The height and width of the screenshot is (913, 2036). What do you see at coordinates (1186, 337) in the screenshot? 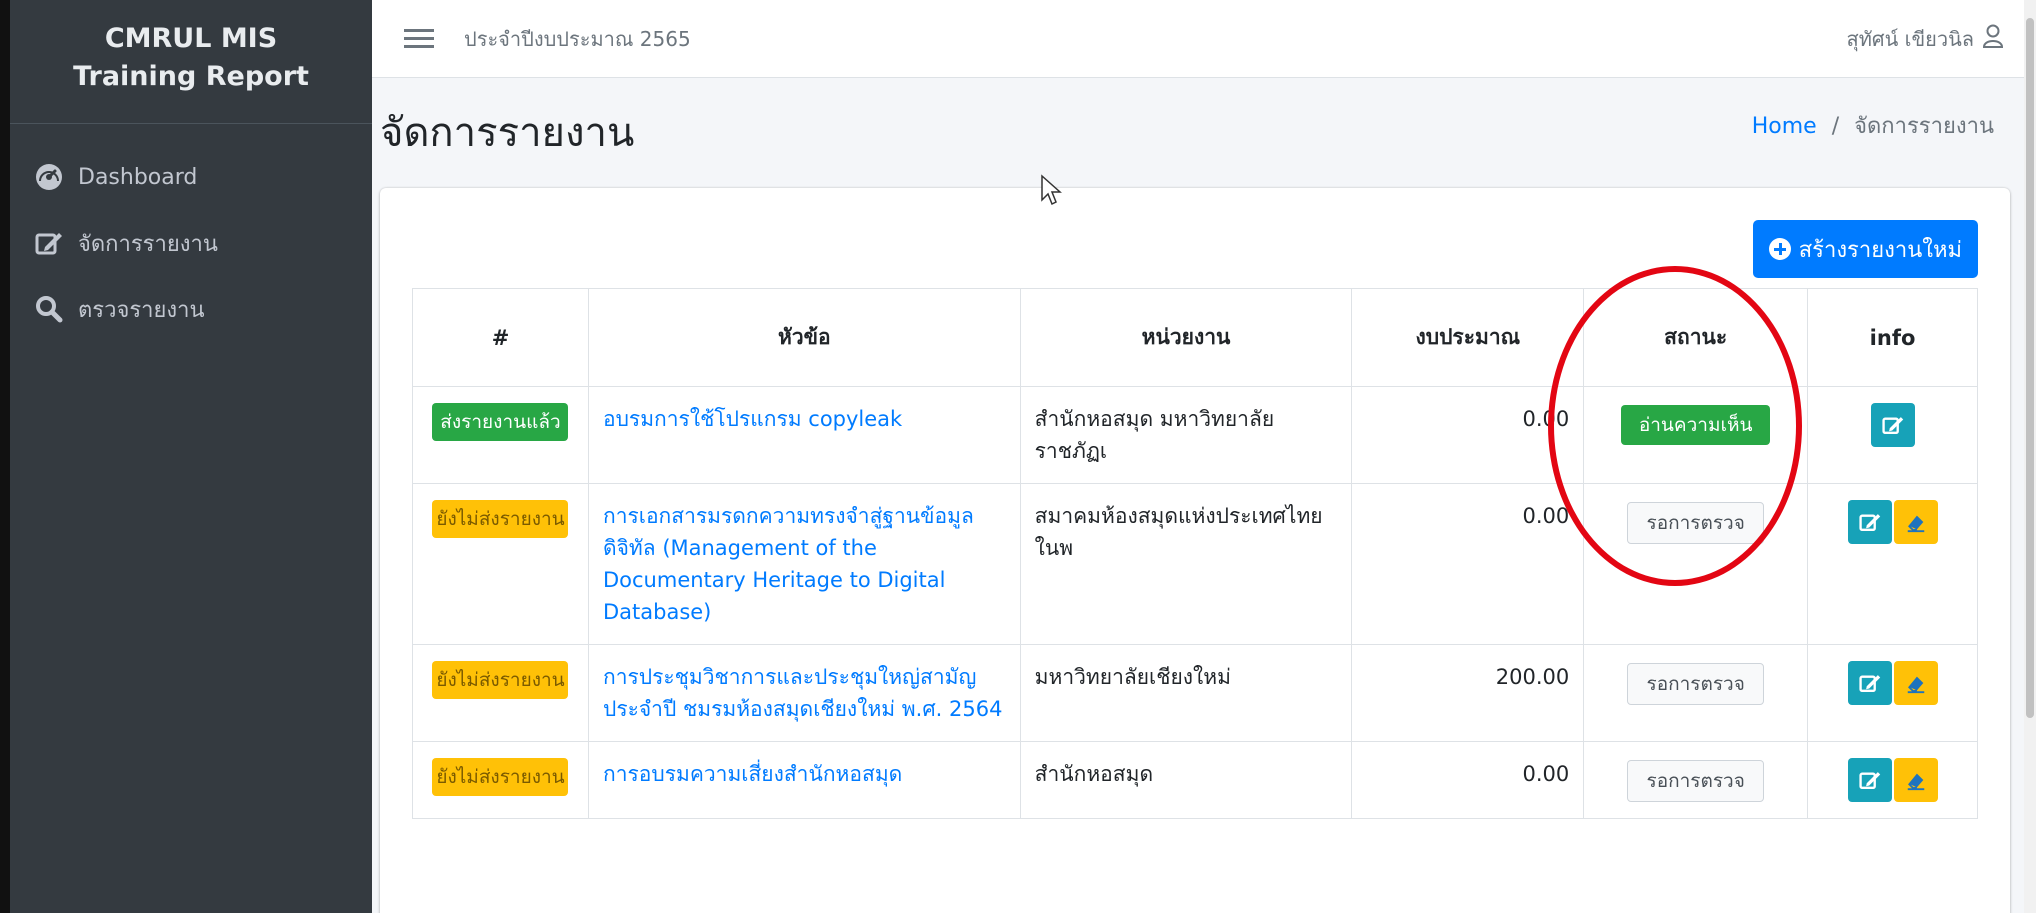
I see `column-header-unit: หน่วยงาน` at bounding box center [1186, 337].